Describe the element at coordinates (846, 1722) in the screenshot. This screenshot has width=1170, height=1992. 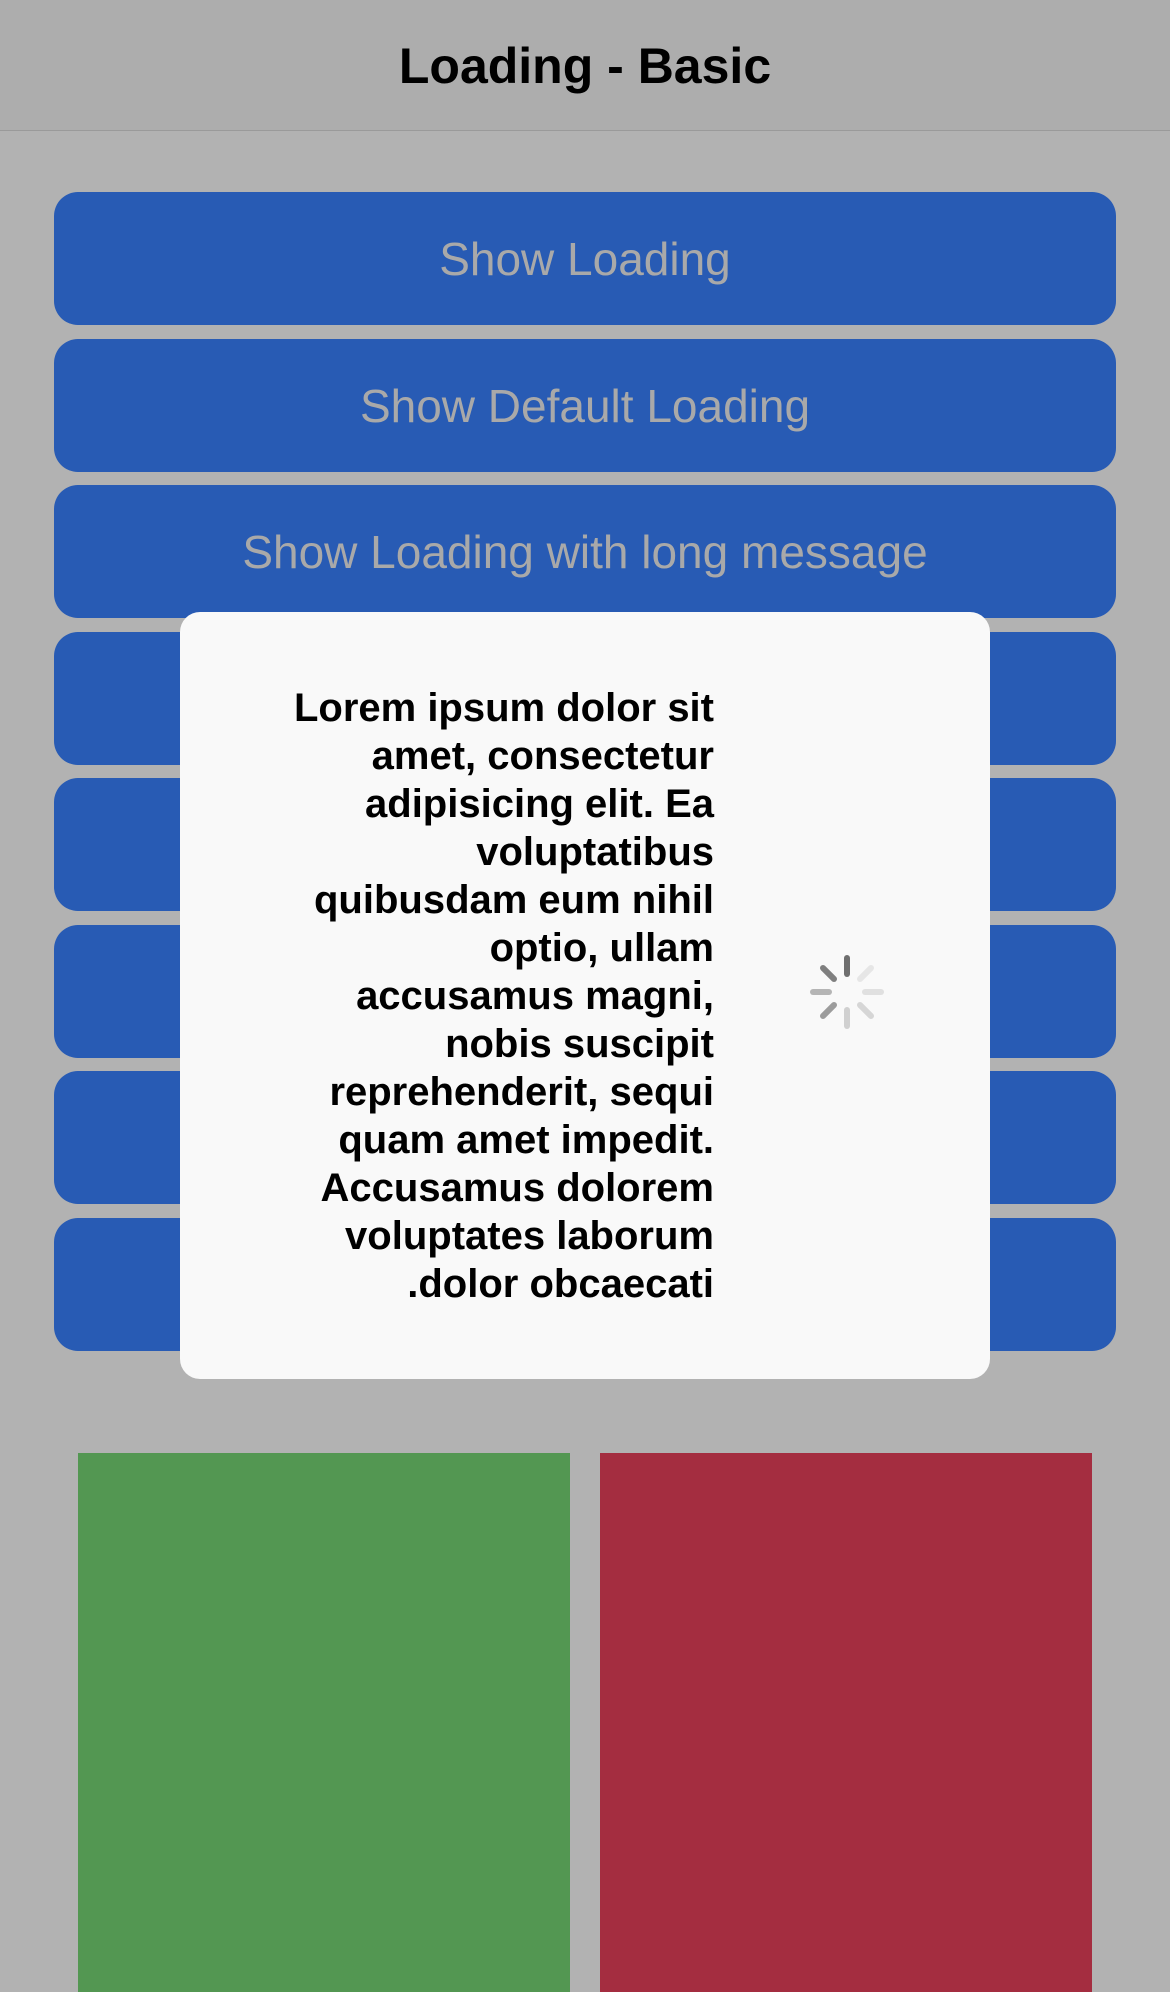
I see `red-card` at that location.